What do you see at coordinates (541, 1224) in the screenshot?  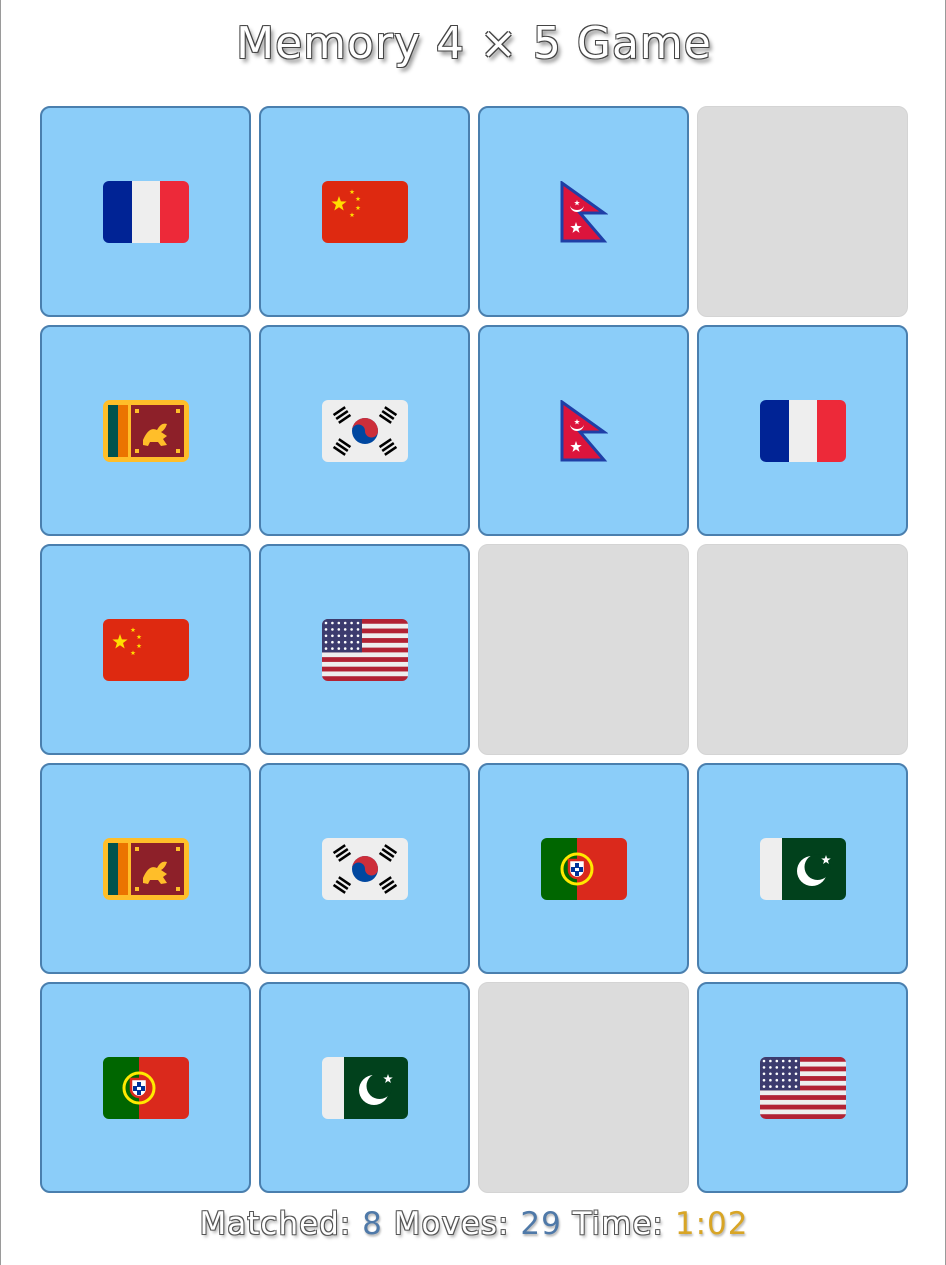 I see `moves-count: 29` at bounding box center [541, 1224].